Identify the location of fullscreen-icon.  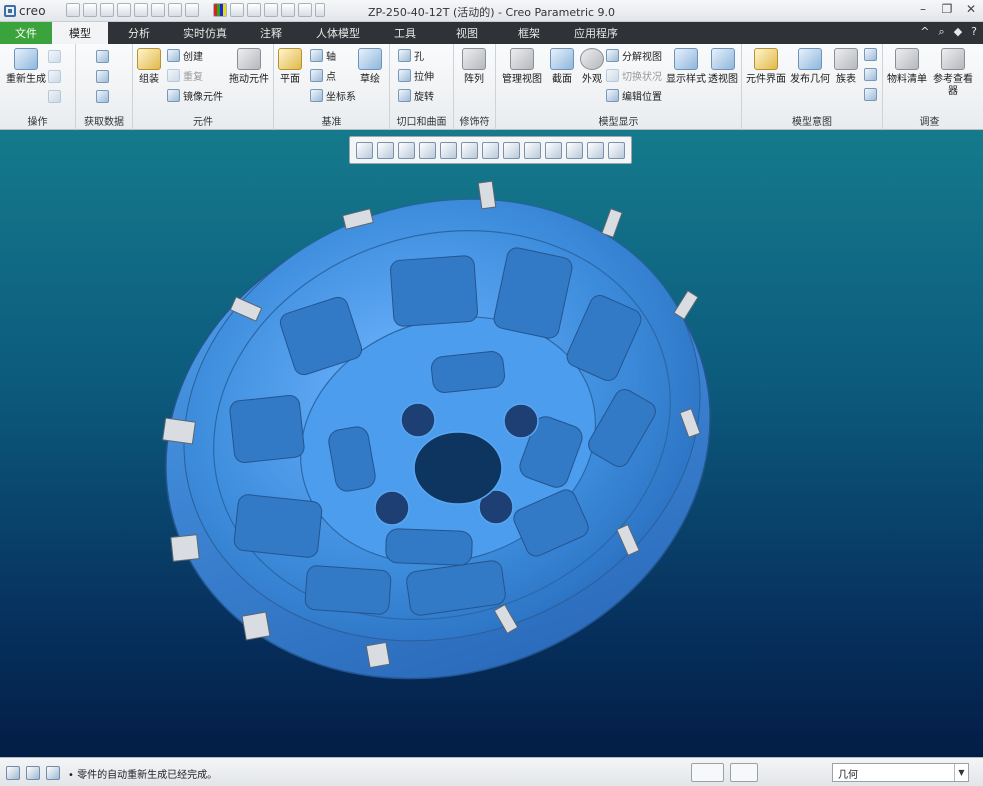
(53, 773).